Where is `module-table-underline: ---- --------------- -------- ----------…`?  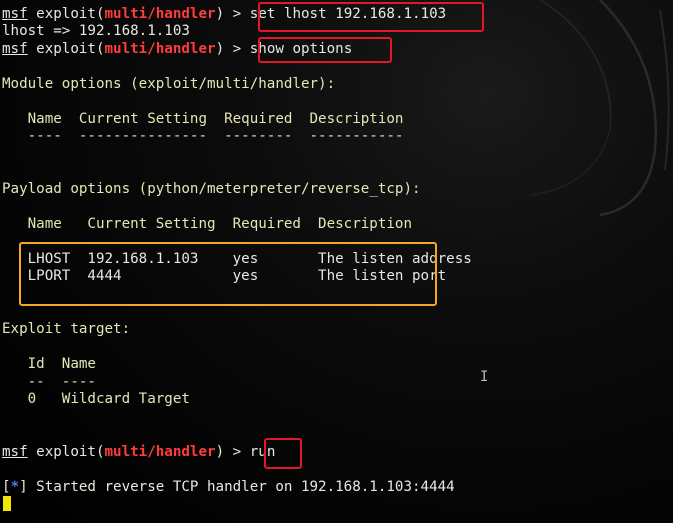 module-table-underline: ---- --------------- -------- ----------… is located at coordinates (203, 136).